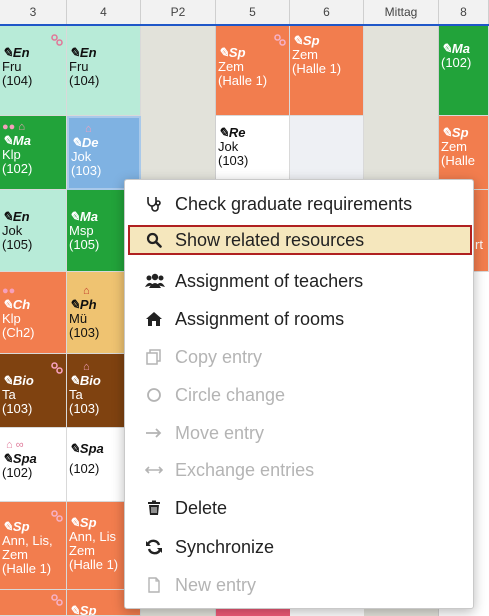 This screenshot has width=489, height=616. What do you see at coordinates (232, 132) in the screenshot?
I see `entry-subject: ✎Re` at bounding box center [232, 132].